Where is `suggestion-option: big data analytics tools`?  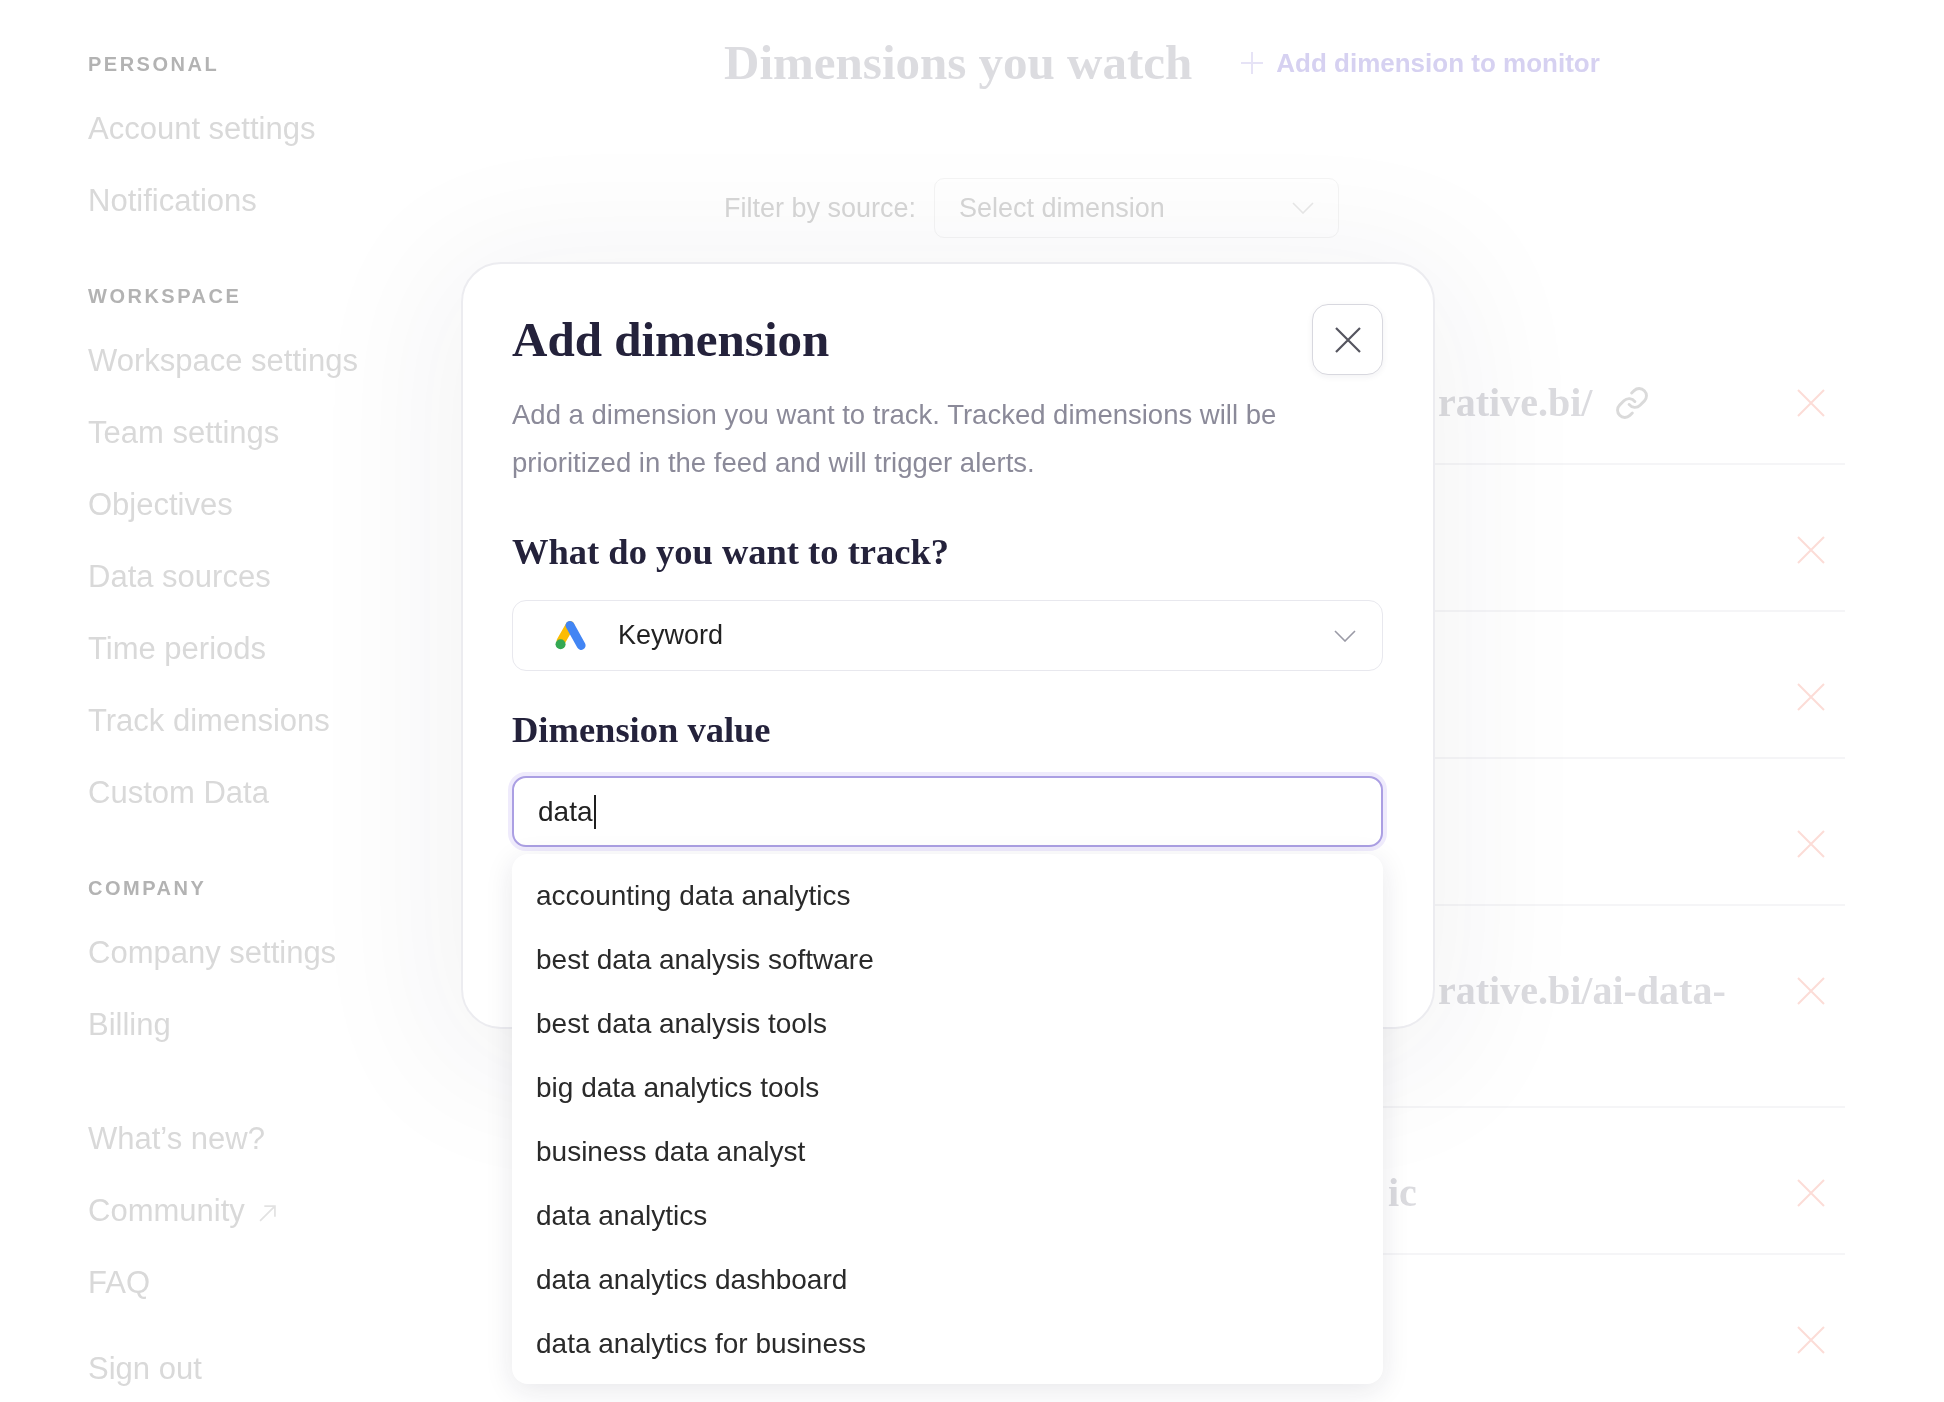 suggestion-option: big data analytics tools is located at coordinates (947, 1088).